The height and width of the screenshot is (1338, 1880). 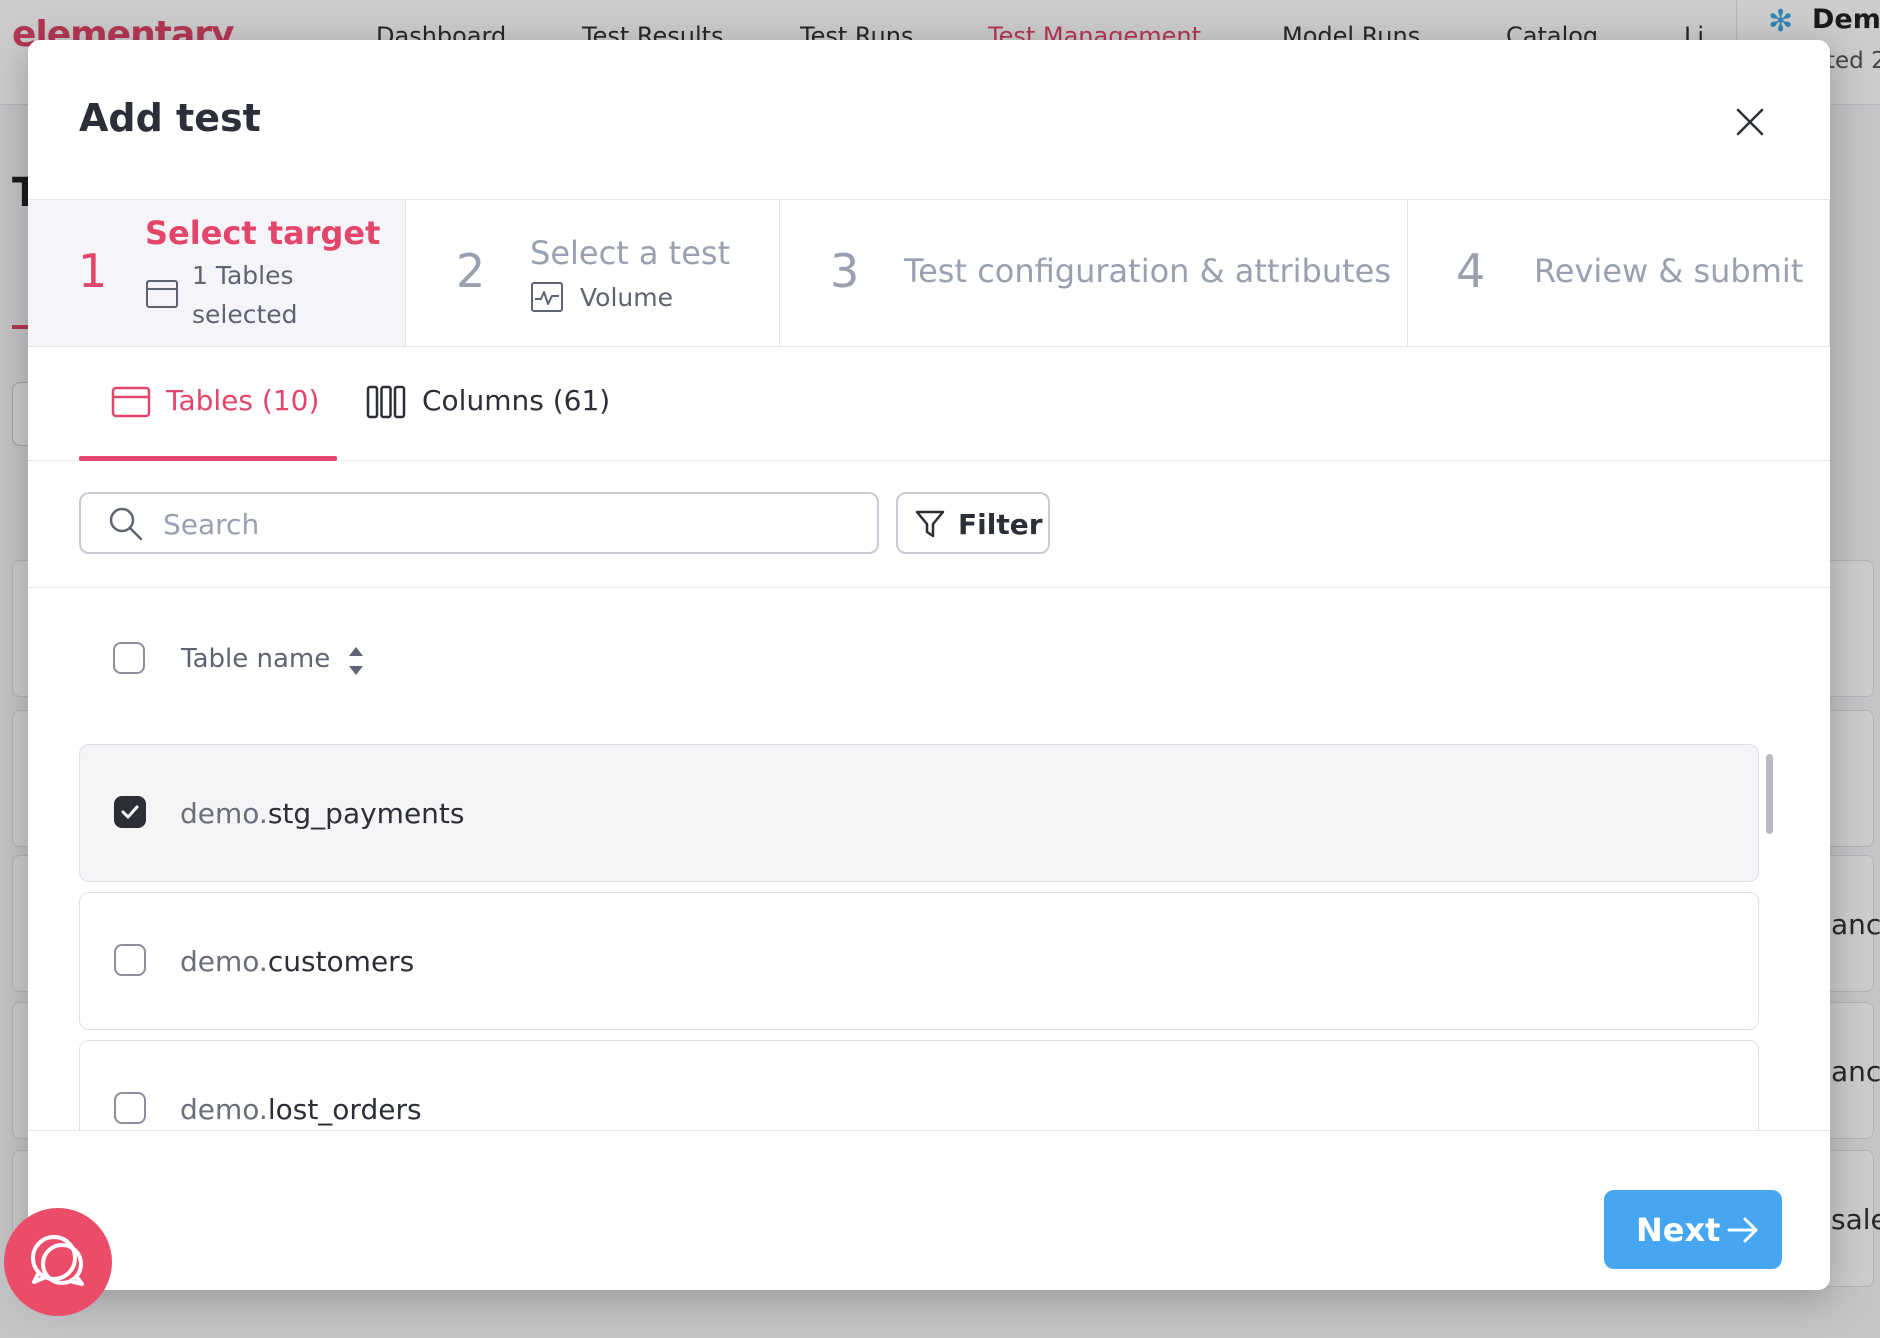 What do you see at coordinates (593, 273) in the screenshot?
I see `step-select-test: 2 Select a test Volume` at bounding box center [593, 273].